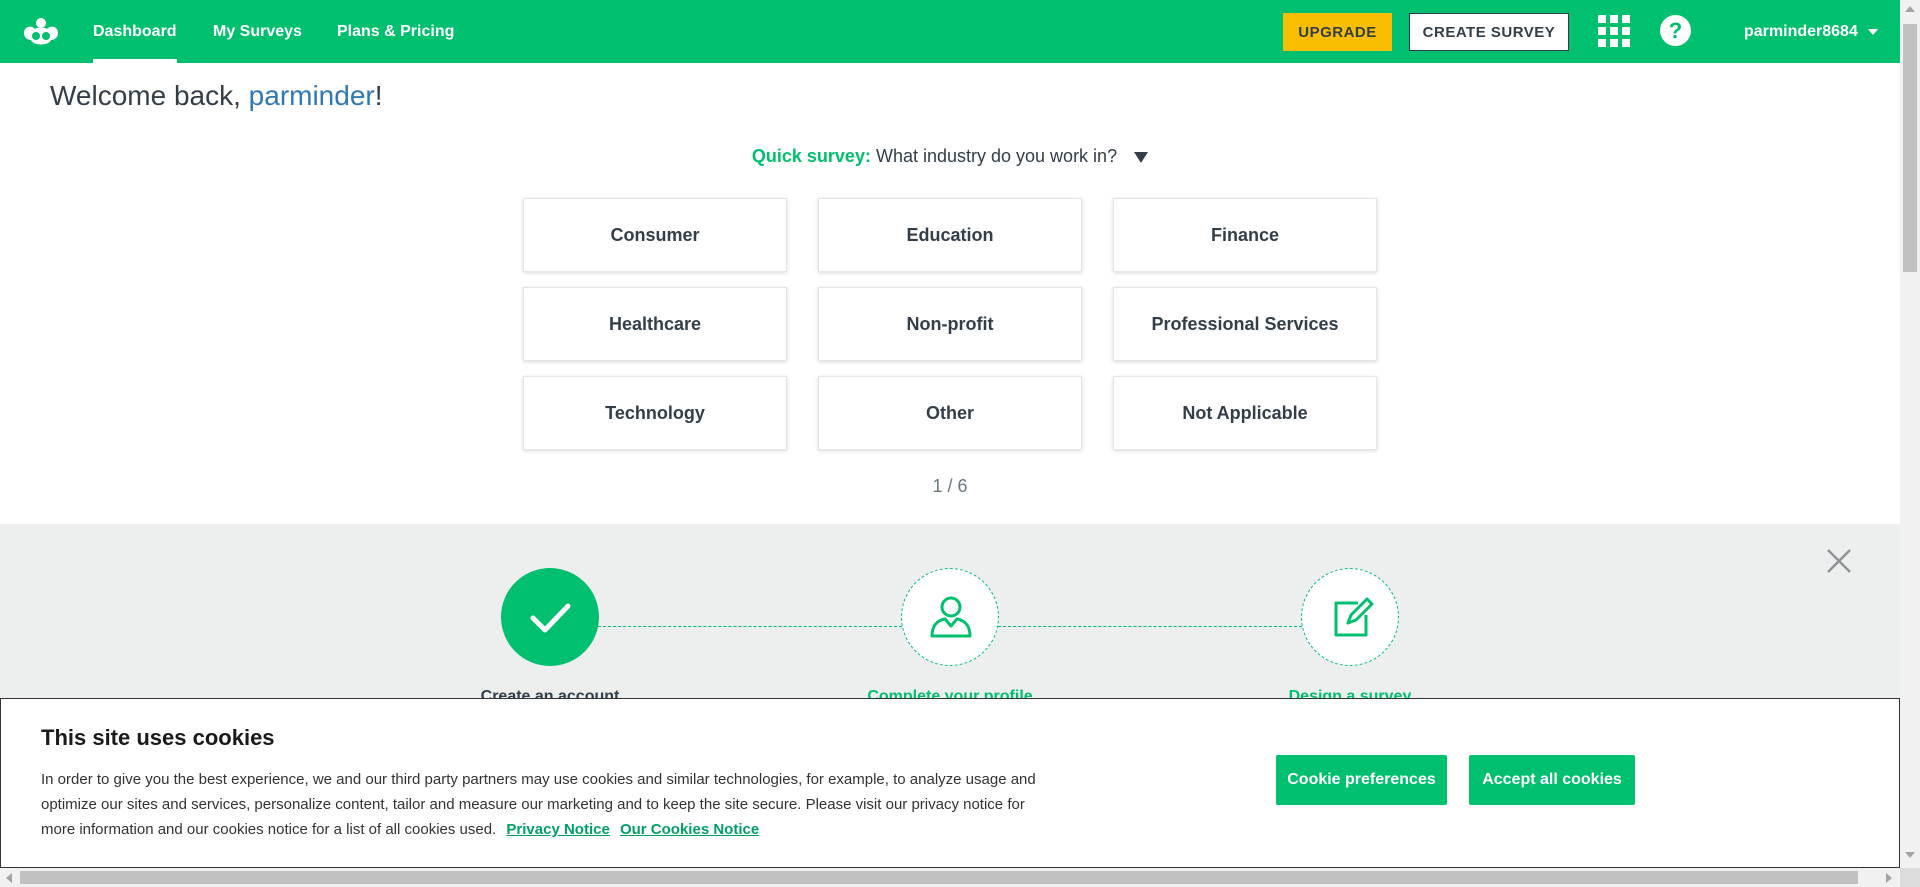  I want to click on horizontal-scrollbar, so click(950, 877).